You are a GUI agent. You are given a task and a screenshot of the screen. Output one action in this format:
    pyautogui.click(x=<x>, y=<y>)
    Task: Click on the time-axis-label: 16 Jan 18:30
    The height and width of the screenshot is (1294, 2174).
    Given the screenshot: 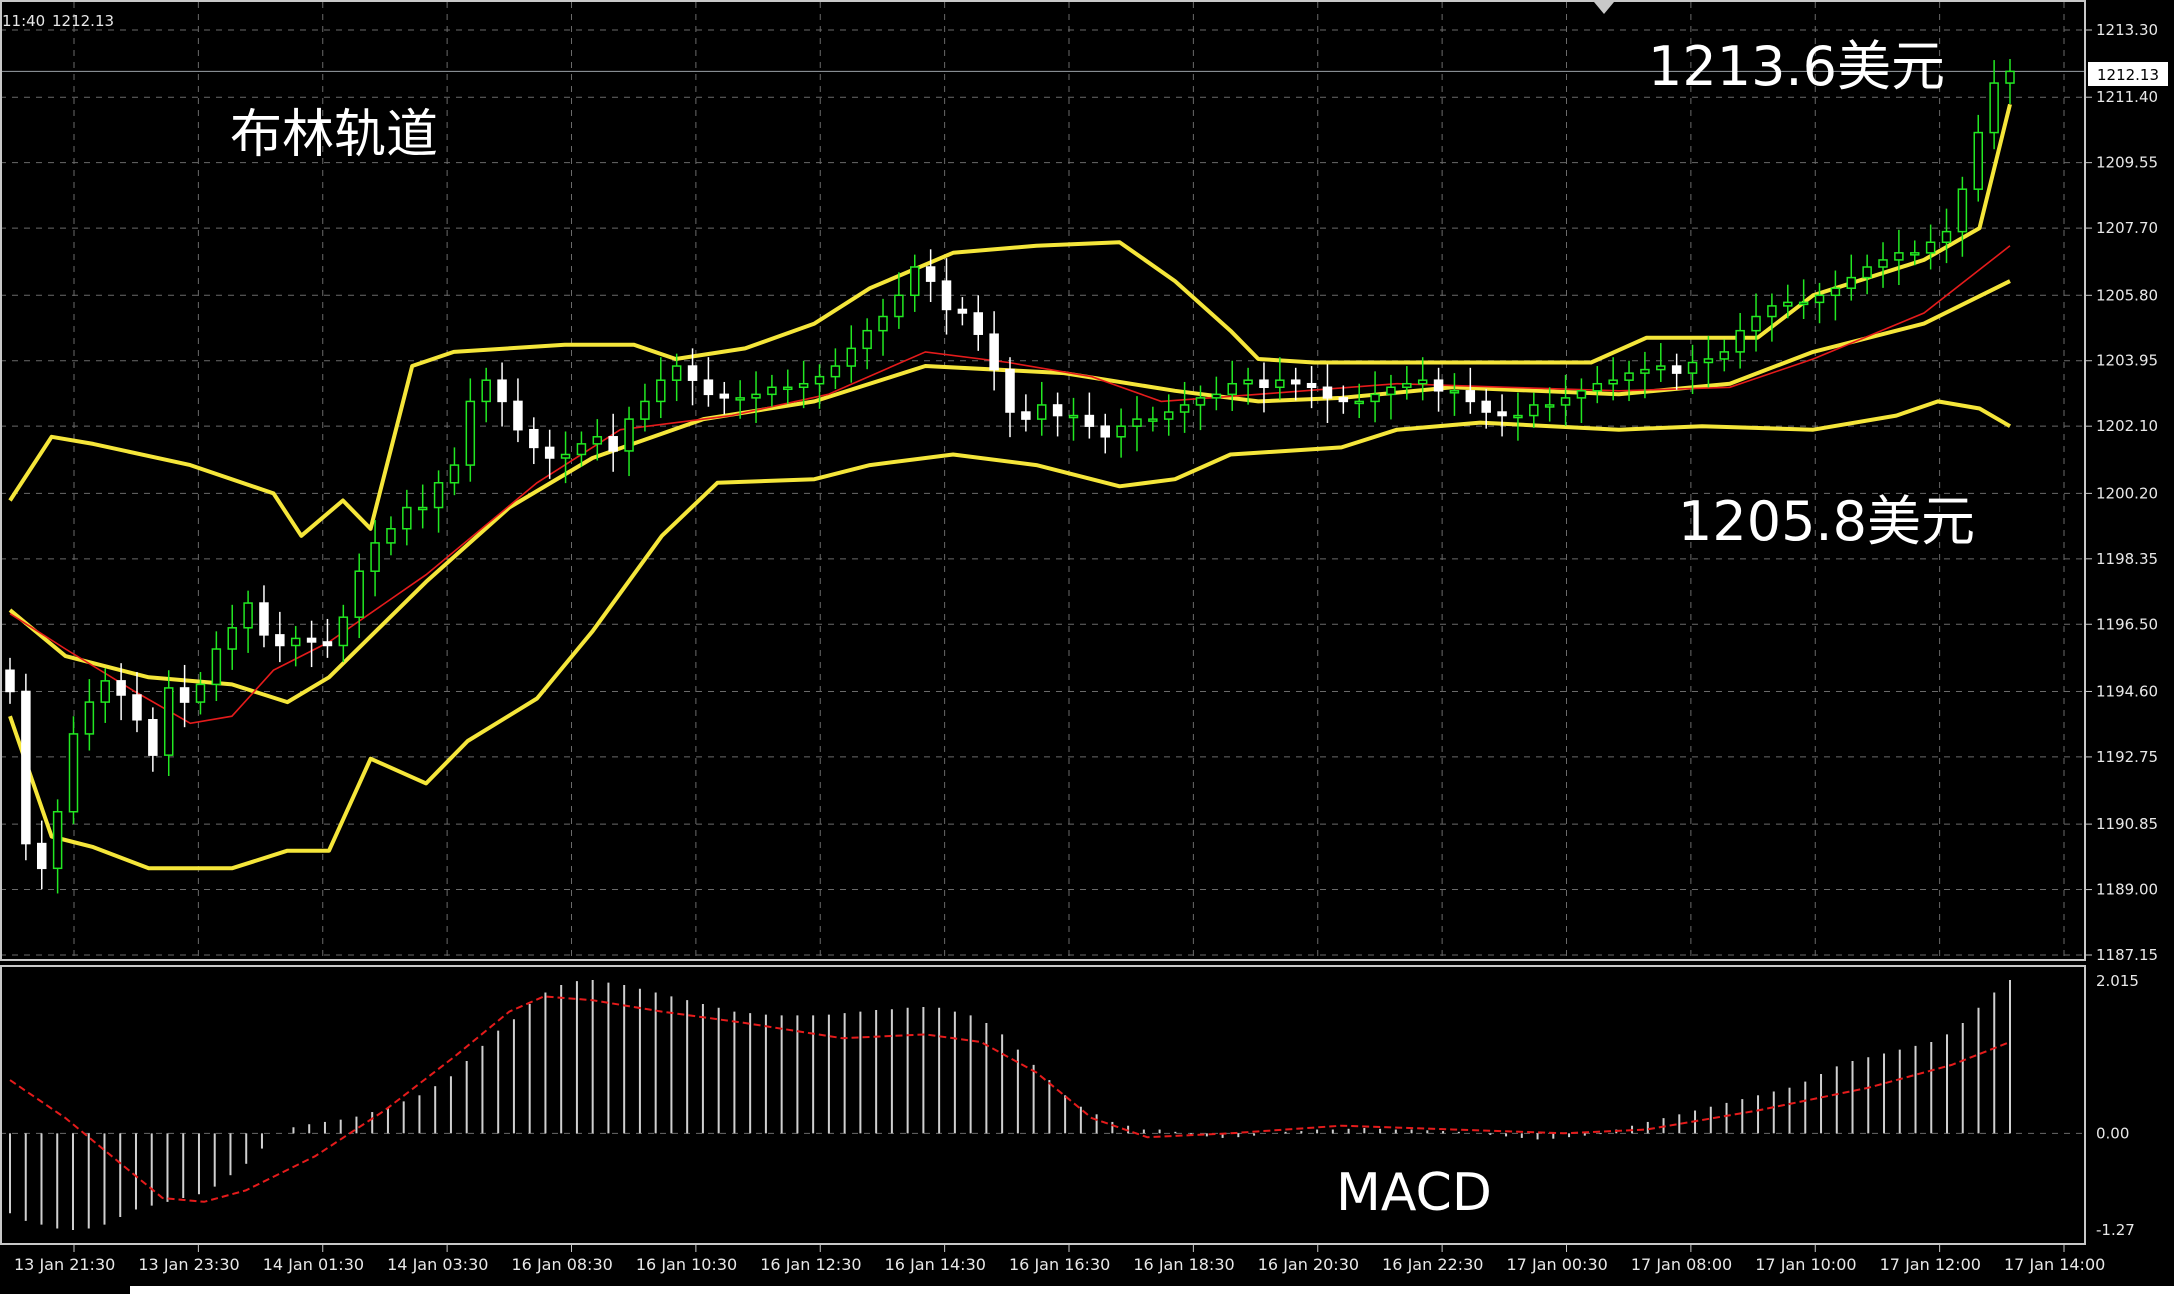 What is the action you would take?
    pyautogui.click(x=1183, y=1264)
    